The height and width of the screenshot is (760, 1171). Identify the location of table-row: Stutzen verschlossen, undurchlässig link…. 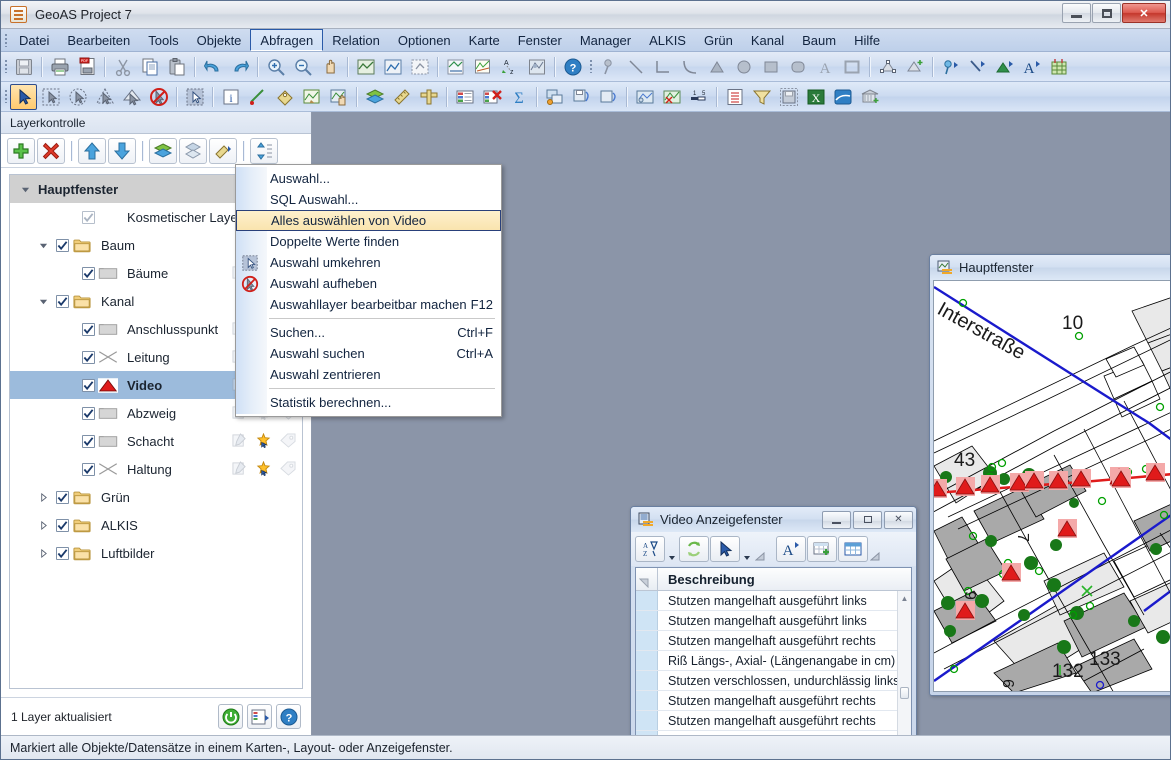
(773, 681).